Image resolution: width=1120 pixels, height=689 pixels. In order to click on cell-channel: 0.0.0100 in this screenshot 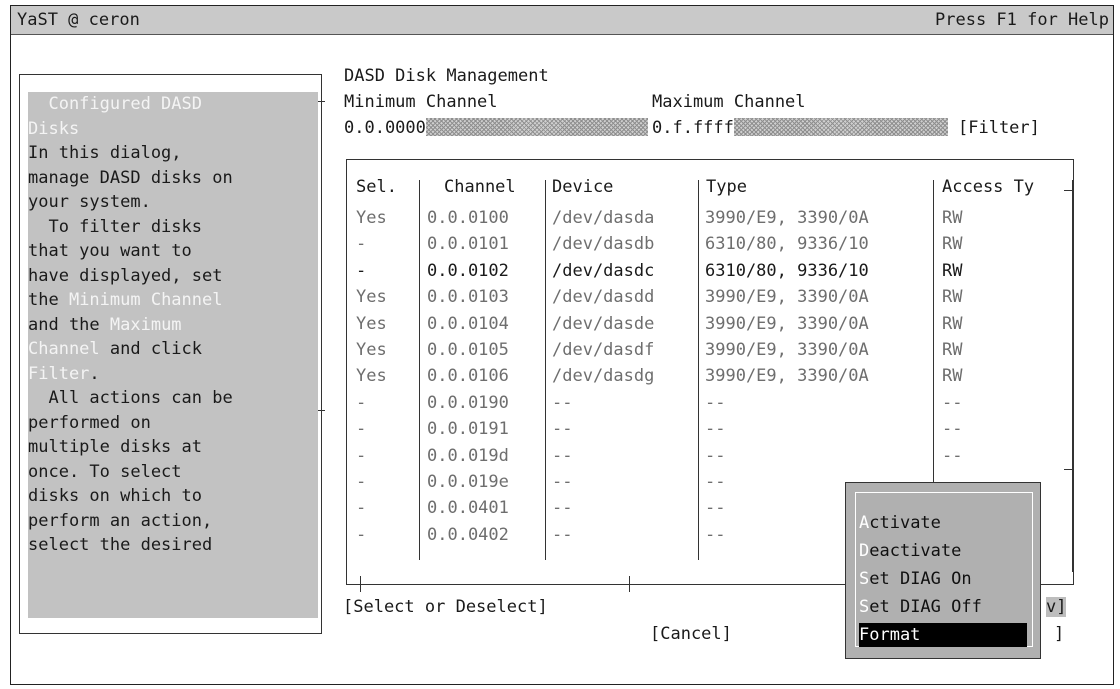, I will do `click(468, 218)`.